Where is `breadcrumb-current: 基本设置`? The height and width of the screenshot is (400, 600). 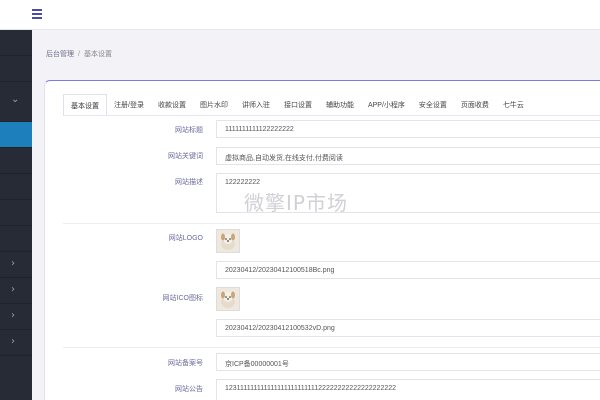 breadcrumb-current: 基本设置 is located at coordinates (97, 54).